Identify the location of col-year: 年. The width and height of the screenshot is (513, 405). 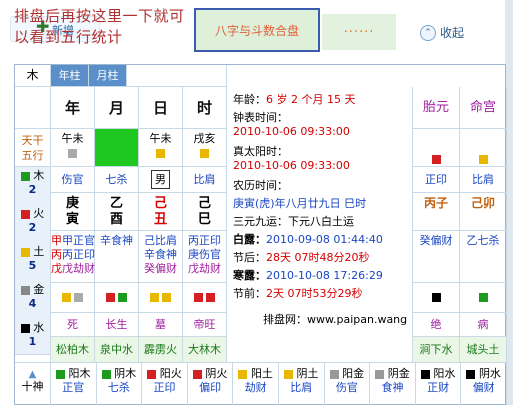
(73, 108).